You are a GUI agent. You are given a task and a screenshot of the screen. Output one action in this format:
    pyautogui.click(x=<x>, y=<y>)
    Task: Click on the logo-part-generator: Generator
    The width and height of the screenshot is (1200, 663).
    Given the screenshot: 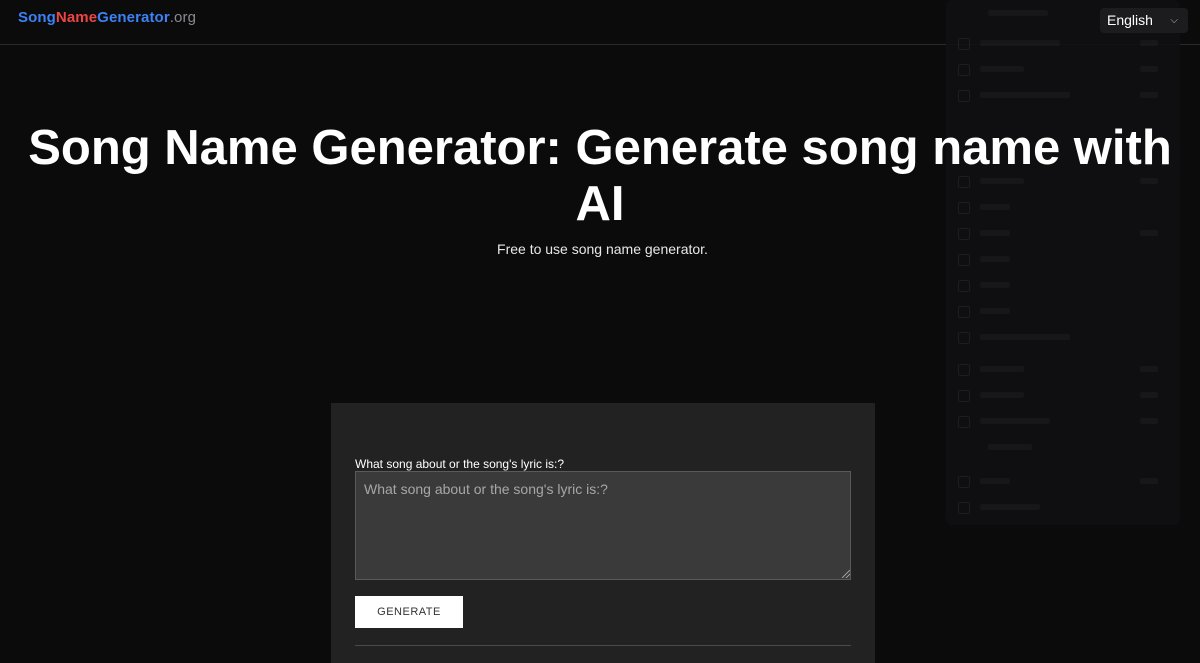 What is the action you would take?
    pyautogui.click(x=133, y=17)
    